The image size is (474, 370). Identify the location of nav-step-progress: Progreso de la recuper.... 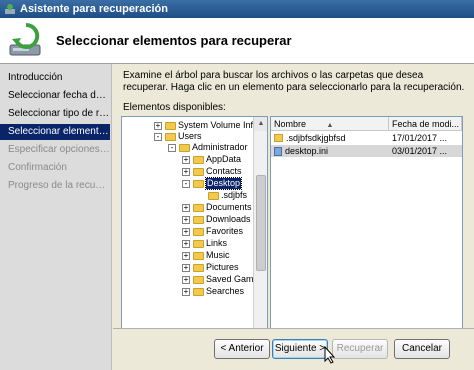
(59, 185).